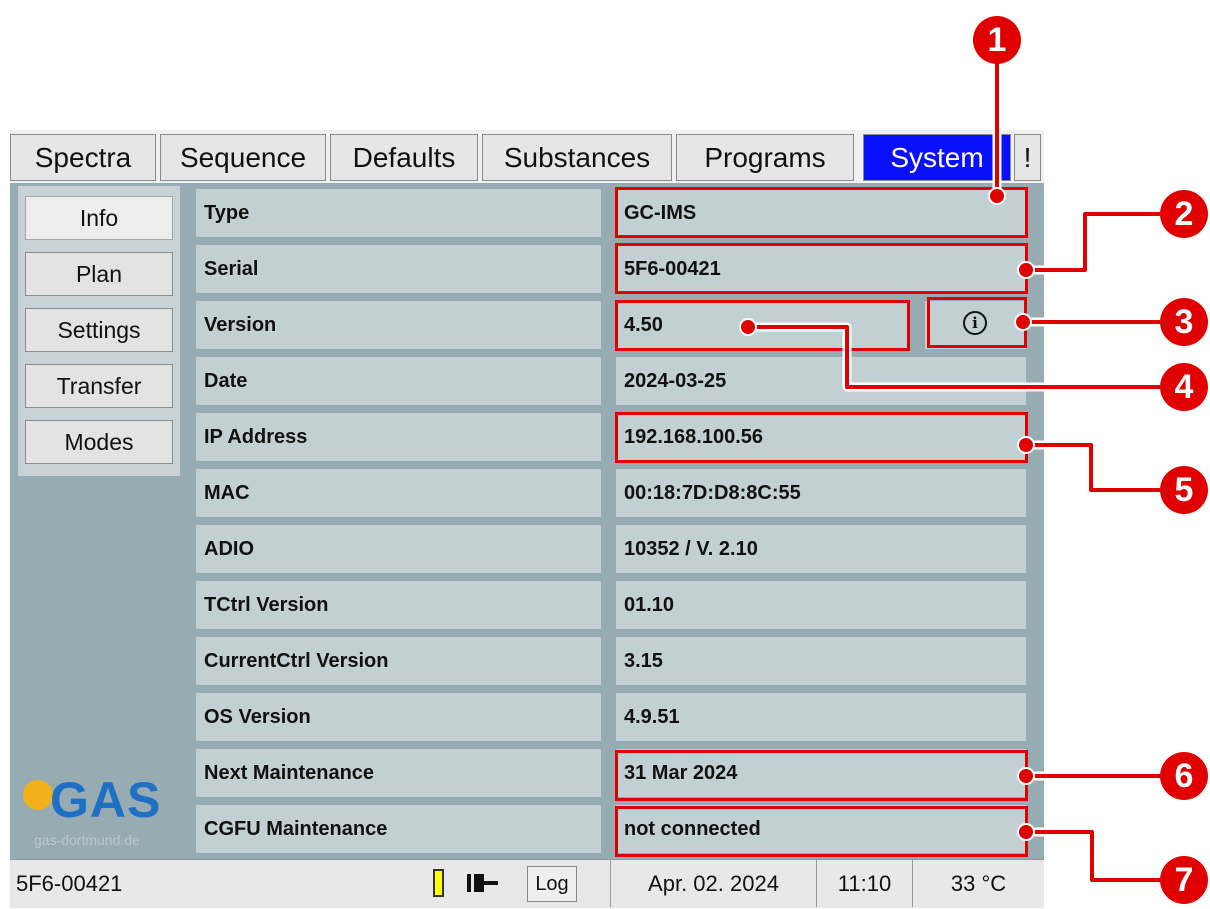 This screenshot has height=909, width=1210. I want to click on row-label-serial: Serial, so click(398, 269).